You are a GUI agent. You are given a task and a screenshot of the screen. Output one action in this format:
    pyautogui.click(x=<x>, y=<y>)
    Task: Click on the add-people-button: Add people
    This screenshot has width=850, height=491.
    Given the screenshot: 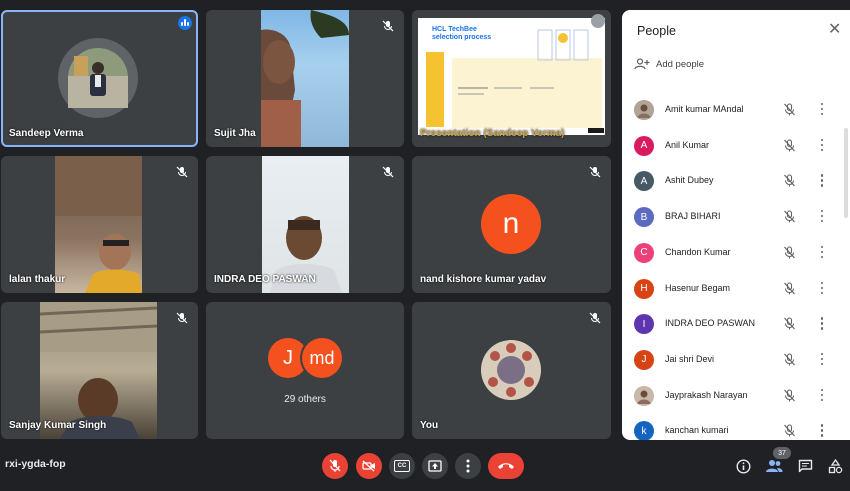 What is the action you would take?
    pyautogui.click(x=669, y=64)
    